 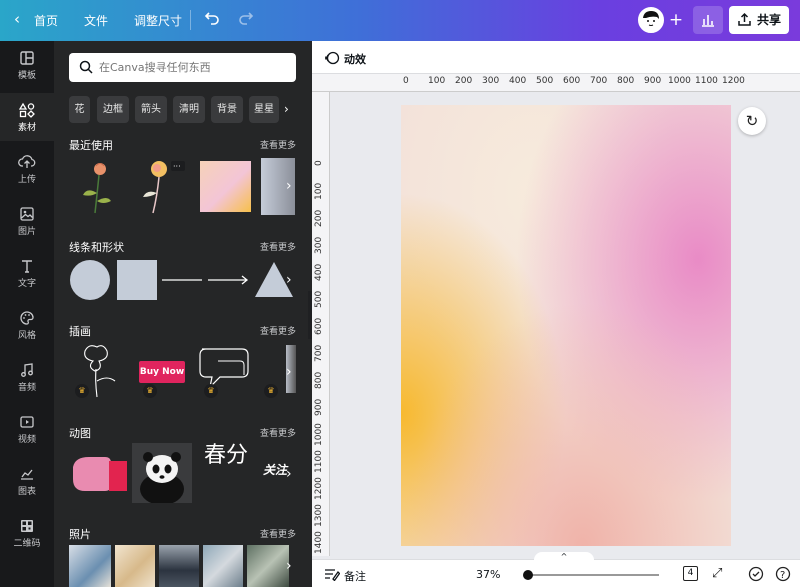 What do you see at coordinates (86, 67) in the screenshot?
I see `search-icon` at bounding box center [86, 67].